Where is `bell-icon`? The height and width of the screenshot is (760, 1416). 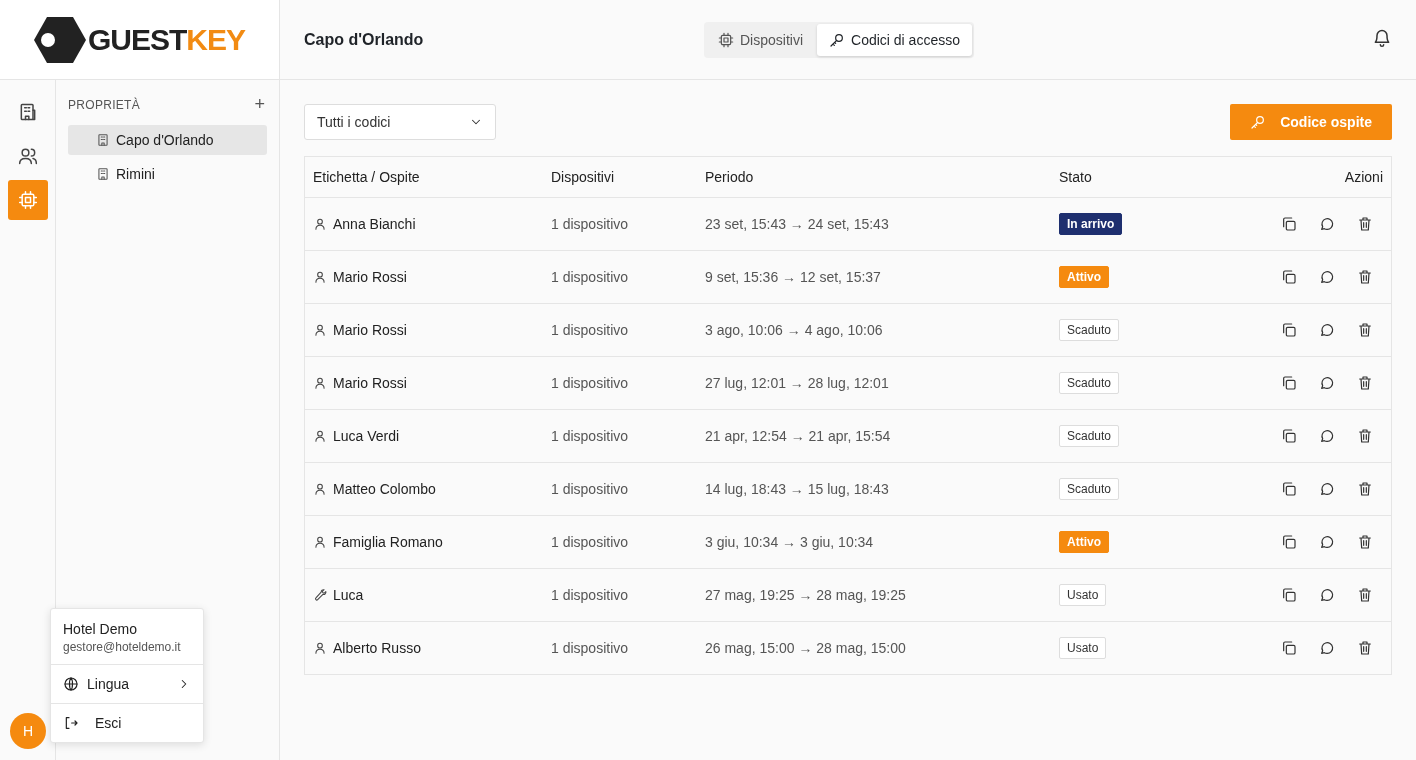
bell-icon is located at coordinates (1382, 37).